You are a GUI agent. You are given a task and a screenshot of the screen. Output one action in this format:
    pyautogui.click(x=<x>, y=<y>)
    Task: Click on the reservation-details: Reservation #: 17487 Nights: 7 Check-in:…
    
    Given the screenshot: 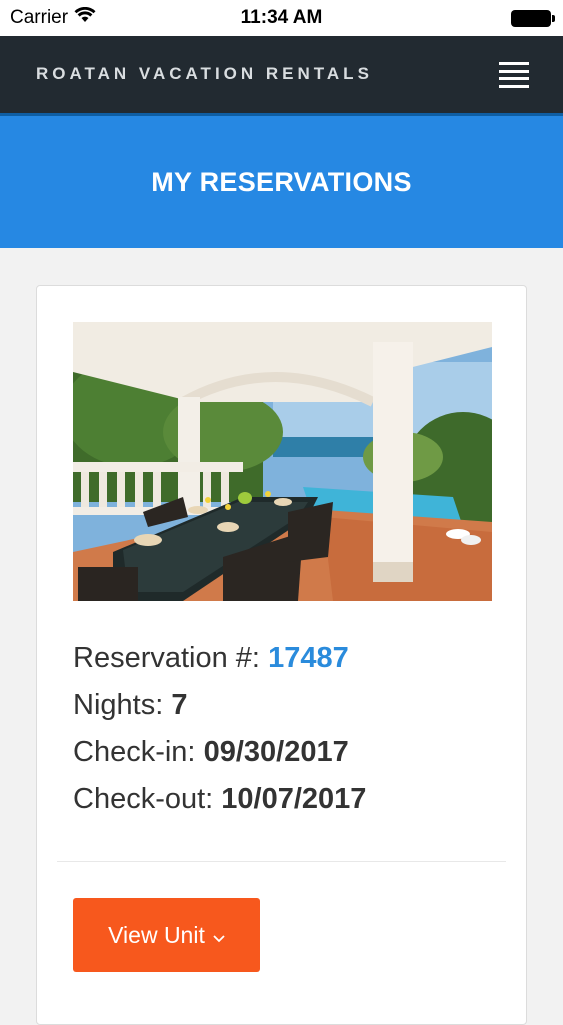 What is the action you would take?
    pyautogui.click(x=283, y=729)
    